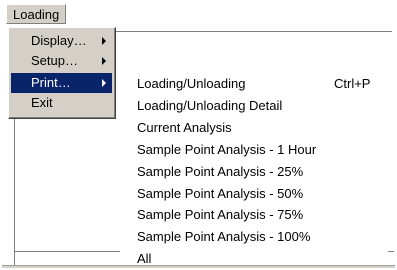 This screenshot has height=270, width=397. What do you see at coordinates (42, 102) in the screenshot?
I see `menu-item-label: Exit` at bounding box center [42, 102].